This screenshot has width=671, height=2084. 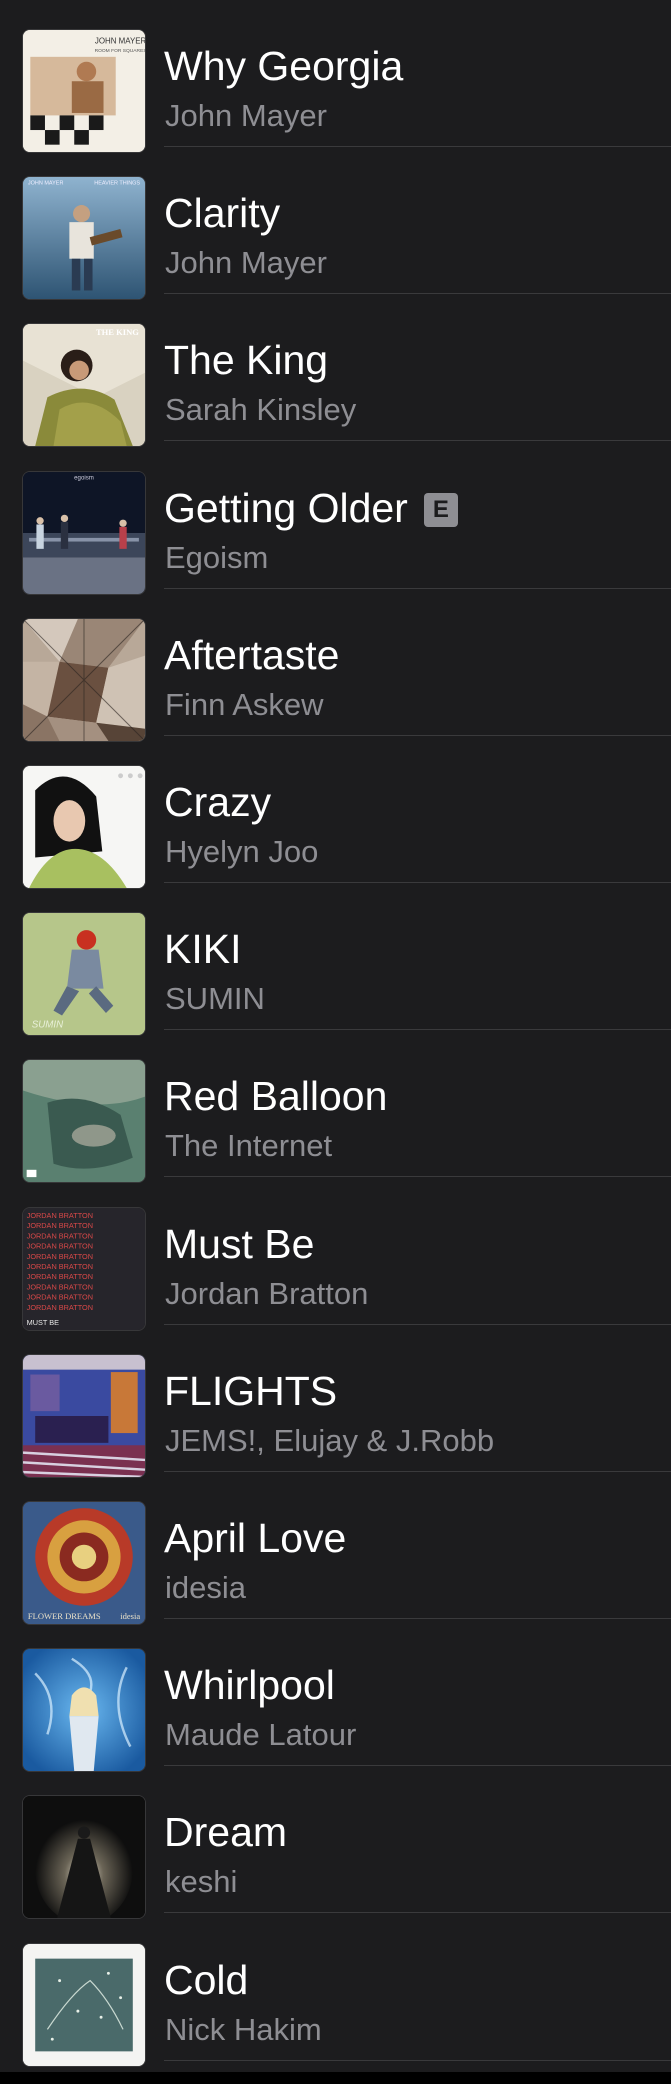 What do you see at coordinates (205, 1587) in the screenshot?
I see `song-artist: idesia` at bounding box center [205, 1587].